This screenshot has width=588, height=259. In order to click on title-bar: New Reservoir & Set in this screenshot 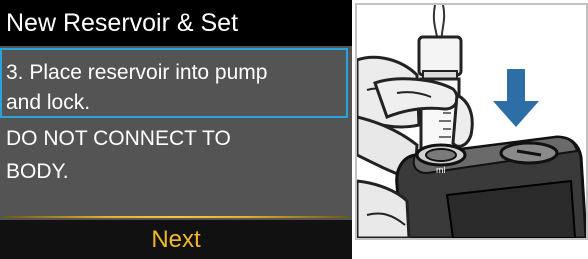, I will do `click(176, 23)`.